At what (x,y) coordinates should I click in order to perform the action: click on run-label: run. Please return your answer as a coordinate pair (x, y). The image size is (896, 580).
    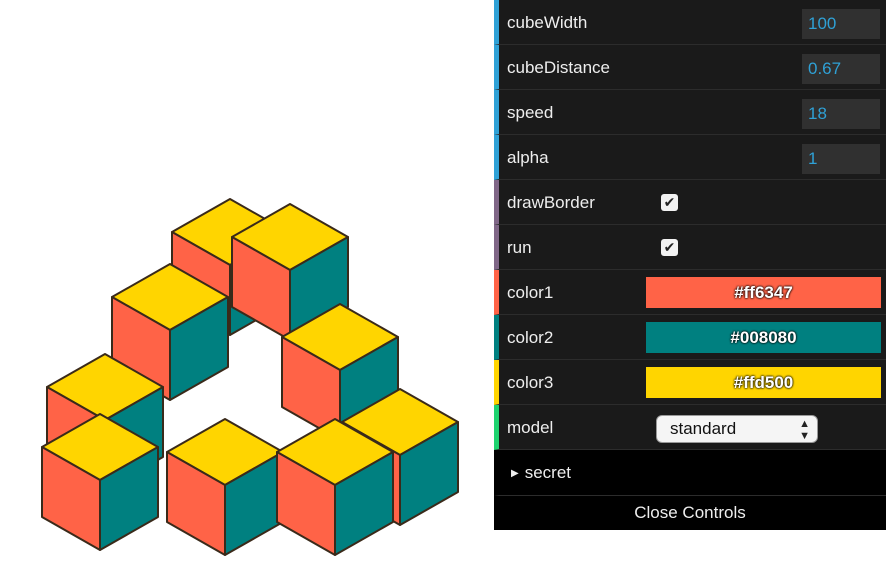
    Looking at the image, I should click on (519, 247).